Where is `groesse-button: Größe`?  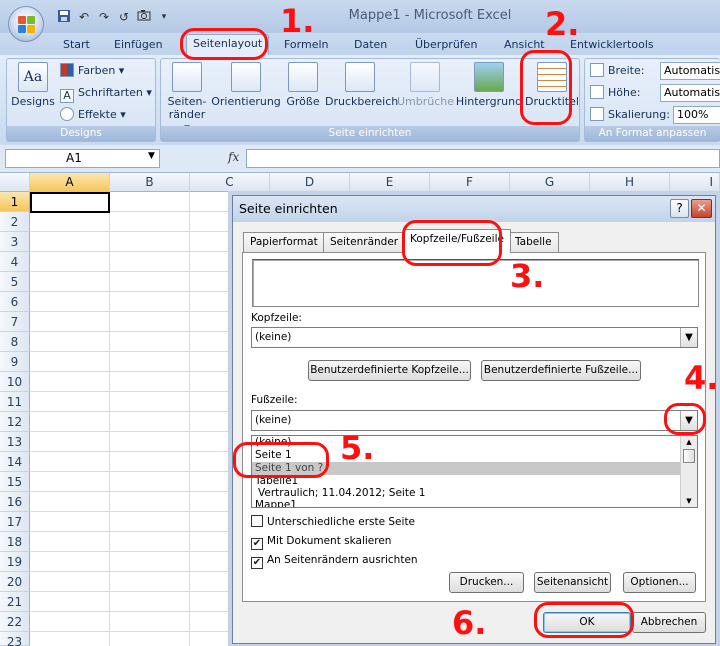
groesse-button: Größe is located at coordinates (303, 85).